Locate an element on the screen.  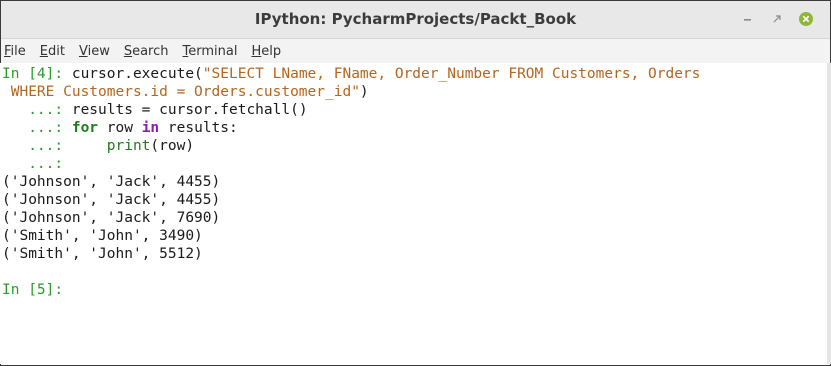
code-row: row is located at coordinates (120, 128).